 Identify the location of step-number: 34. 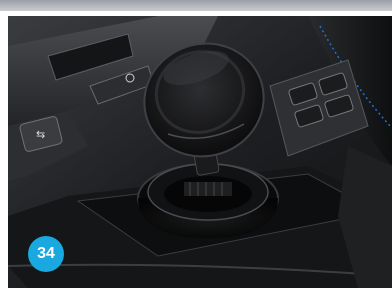
(46, 253).